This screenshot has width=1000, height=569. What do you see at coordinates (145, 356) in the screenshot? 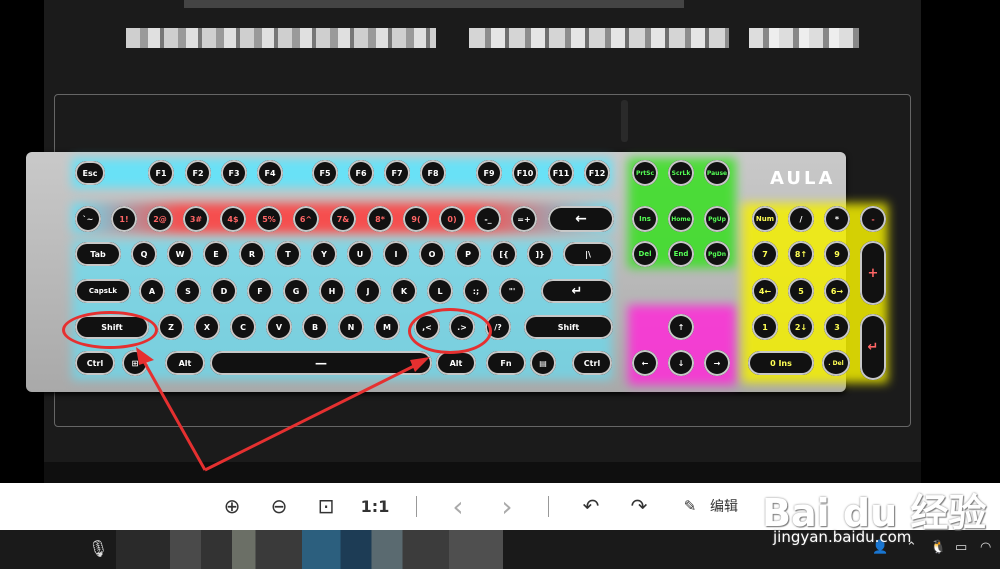
I see `annotation-arrowhead-shift` at bounding box center [145, 356].